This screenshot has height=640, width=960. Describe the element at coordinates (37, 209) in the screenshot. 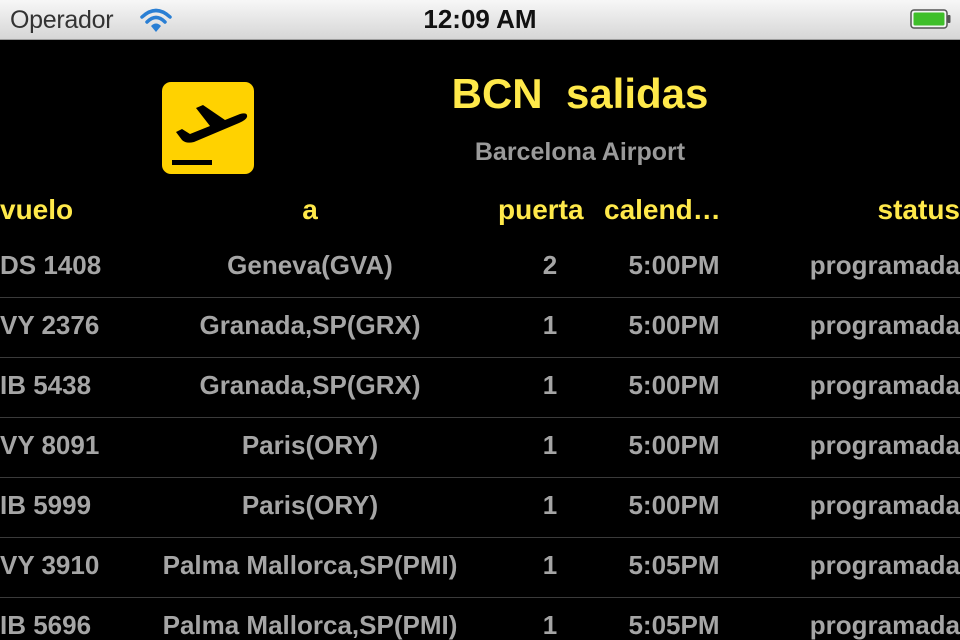

I see `column-header-flight: vuelo` at that location.